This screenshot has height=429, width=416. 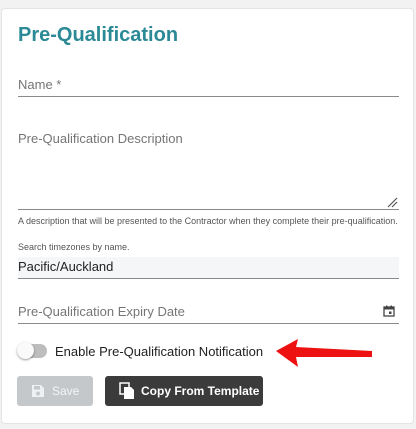 What do you see at coordinates (25, 350) in the screenshot?
I see `toggle-knob` at bounding box center [25, 350].